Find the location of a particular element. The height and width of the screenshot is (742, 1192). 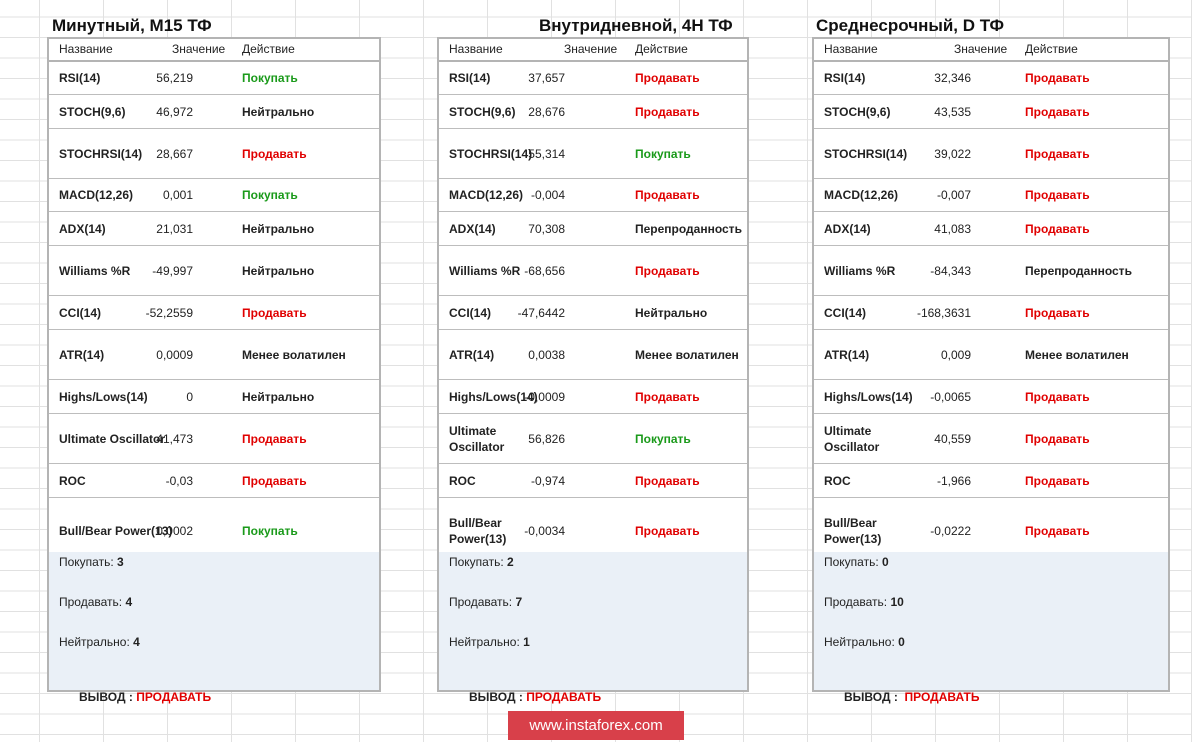

table-row: RSI(14) 32,346 Продавать is located at coordinates (991, 78).